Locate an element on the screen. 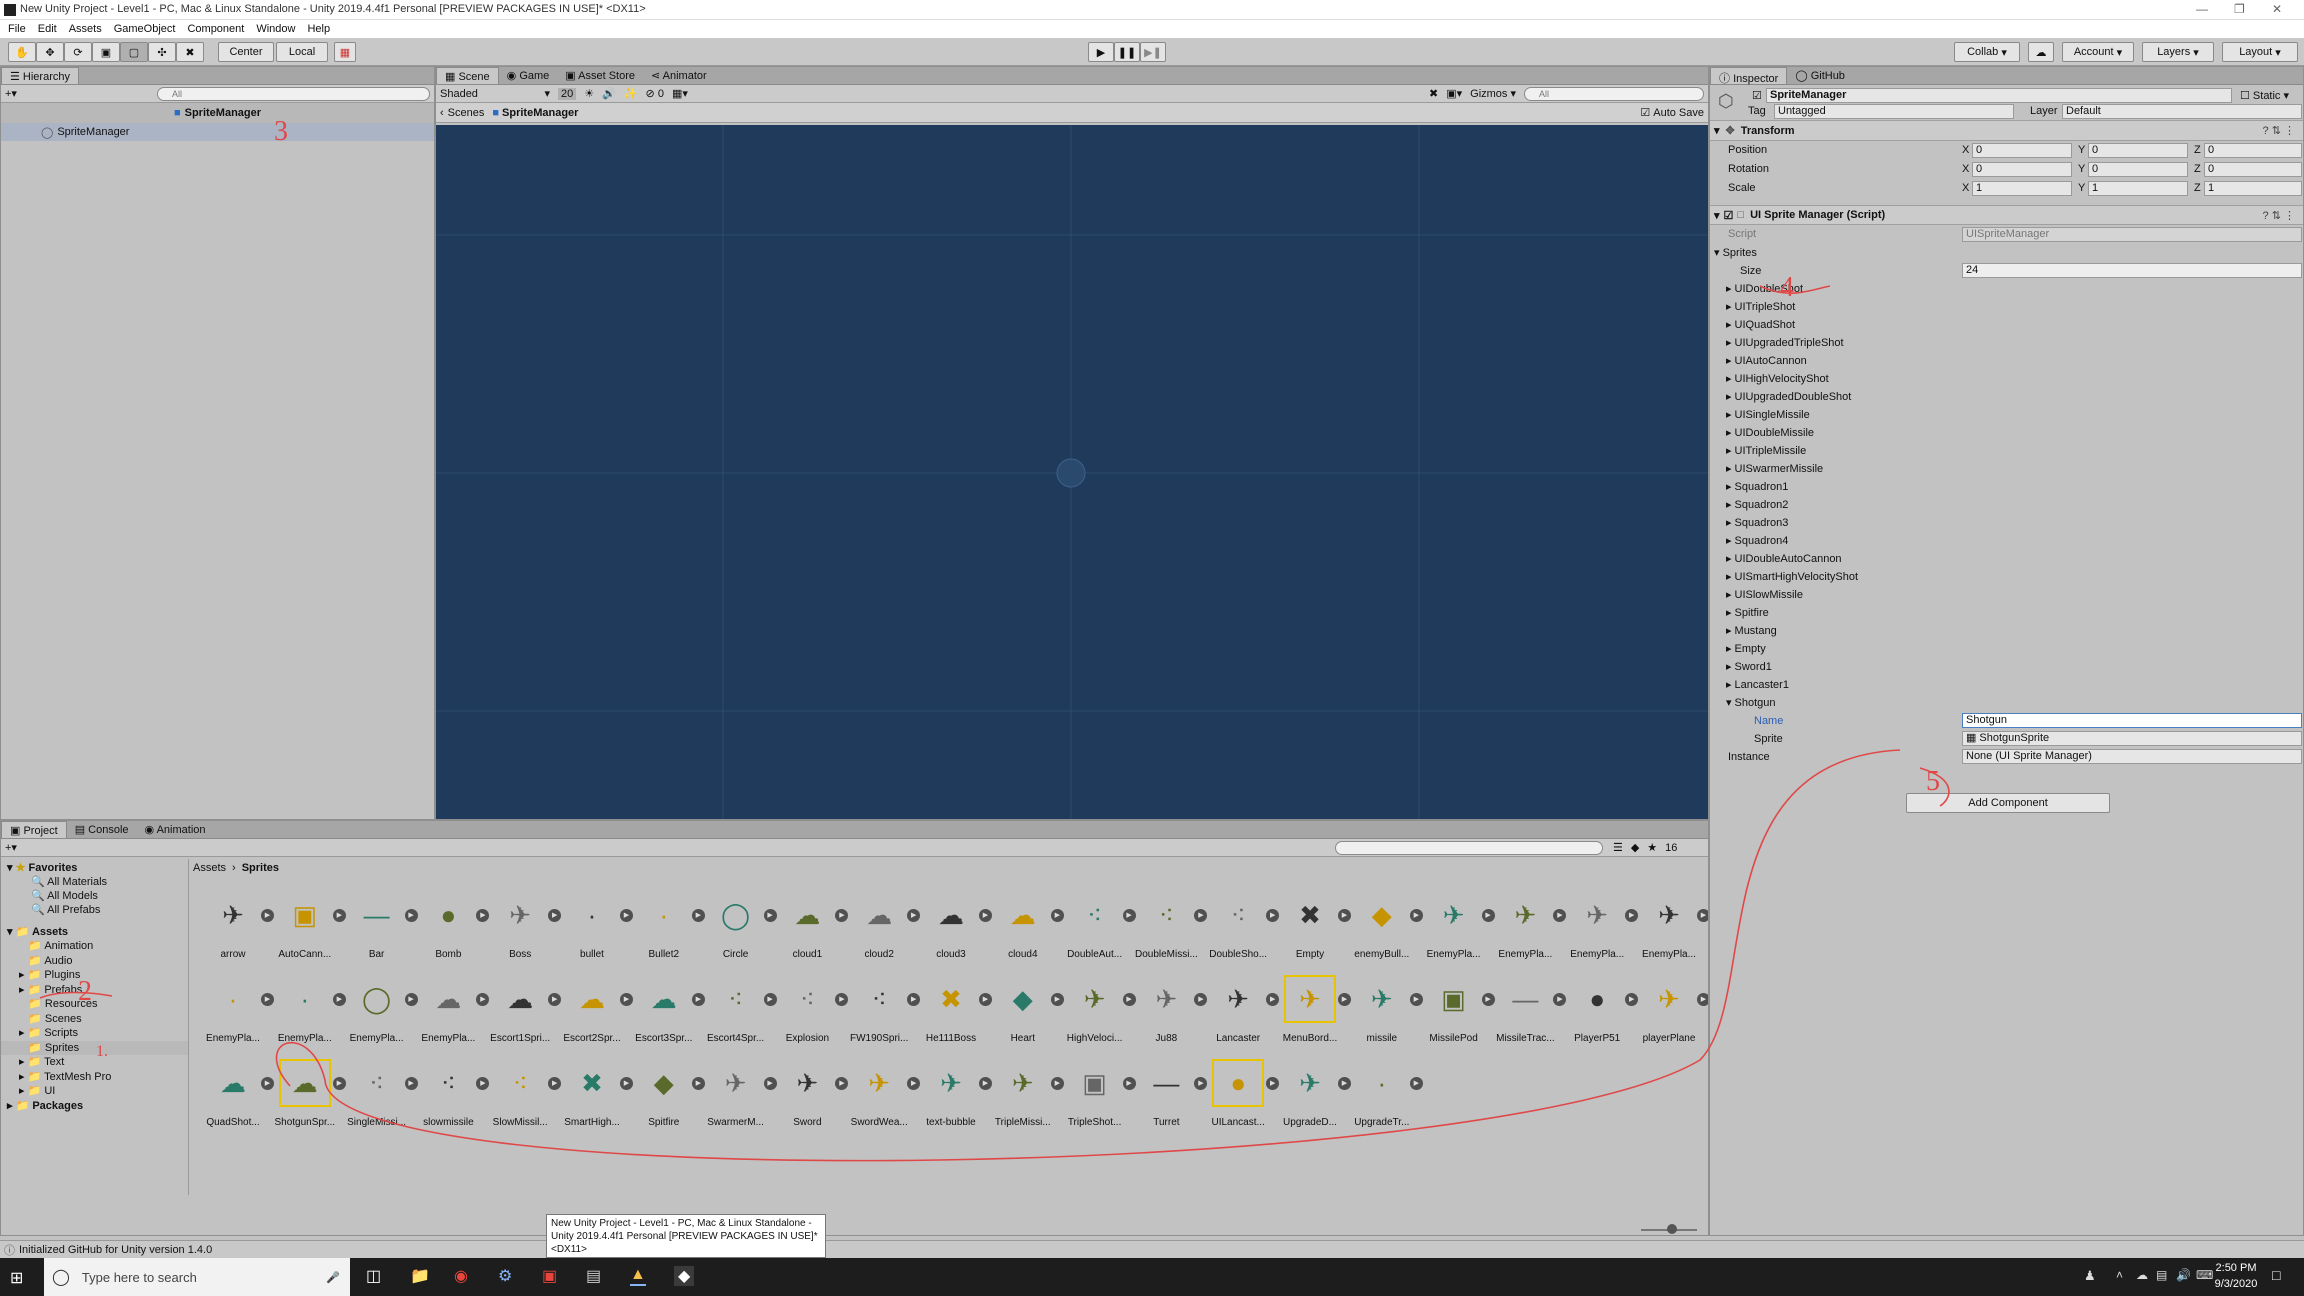 This screenshot has height=1296, width=2304. app-icon: ▤ is located at coordinates (593, 1276).